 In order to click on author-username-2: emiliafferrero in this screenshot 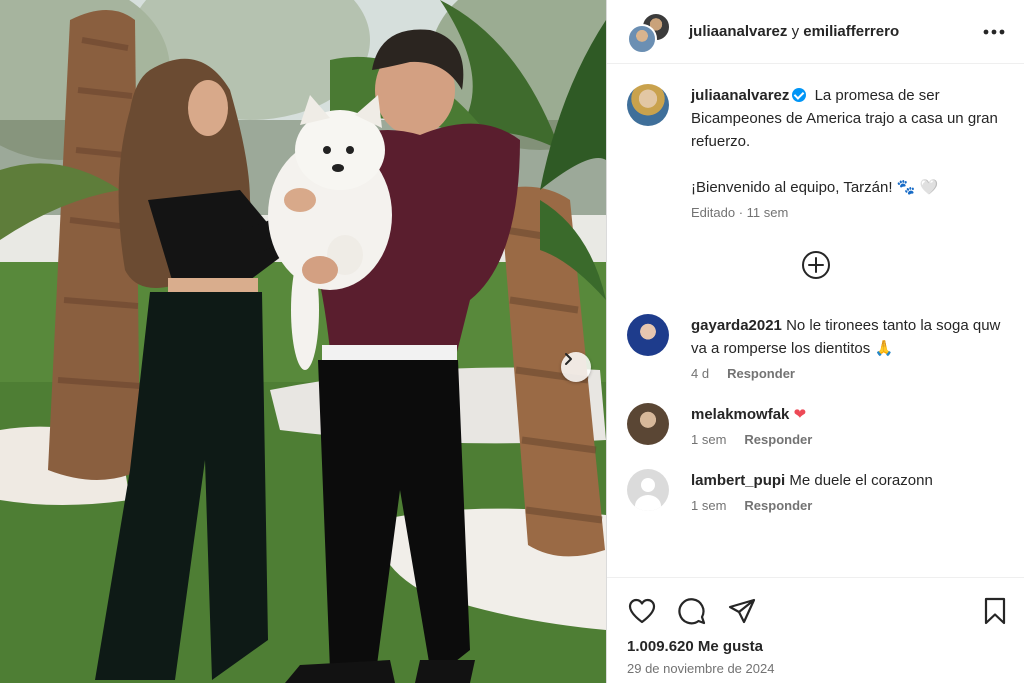, I will do `click(851, 31)`.